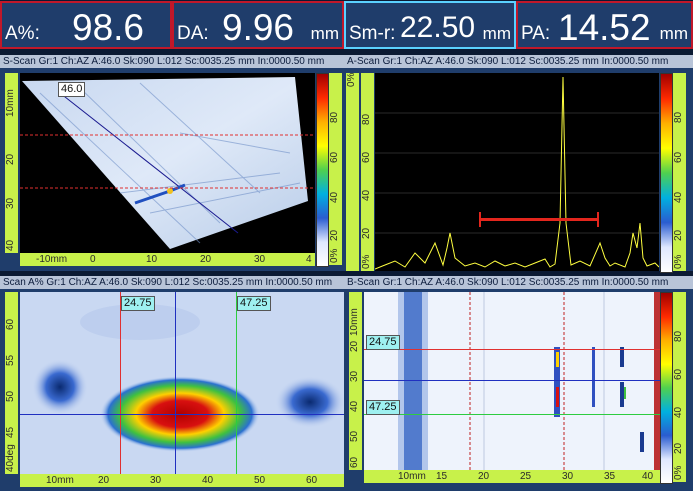 This screenshot has height=491, width=693. Describe the element at coordinates (72, 89) in the screenshot. I see `angle-label: 46.0` at that location.